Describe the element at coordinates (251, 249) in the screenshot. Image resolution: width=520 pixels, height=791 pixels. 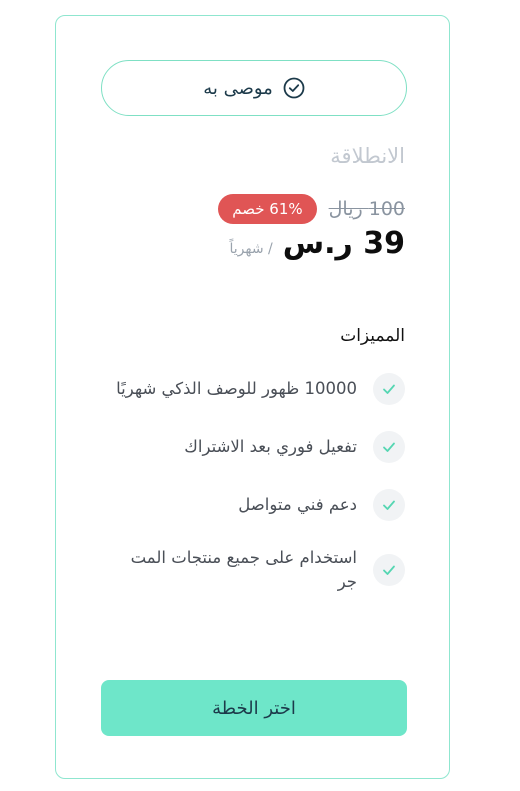
I see `billing-period: / شهرياً` at that location.